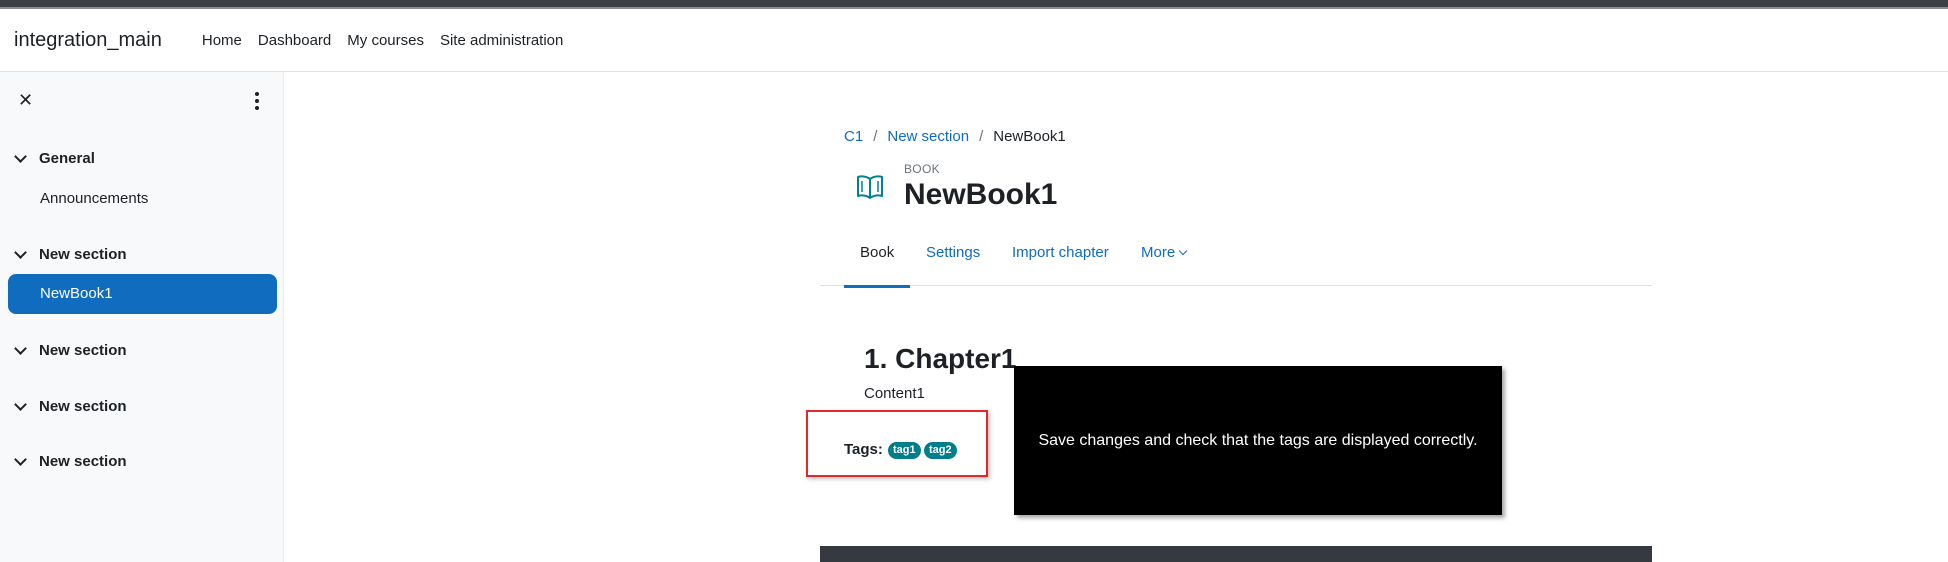  I want to click on section-new-section-1: New section, so click(70, 254).